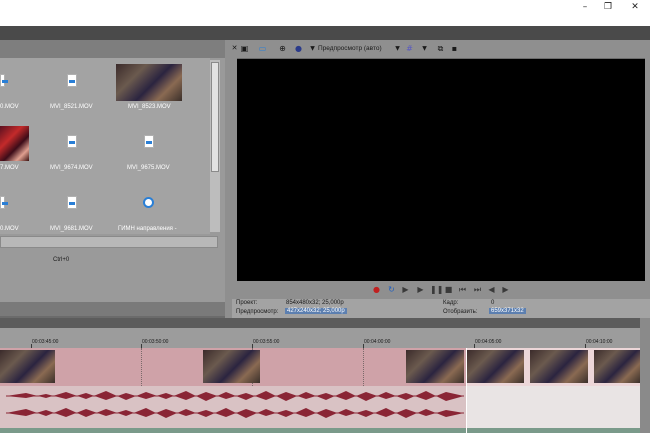 This screenshot has width=650, height=433. What do you see at coordinates (460, 312) in the screenshot?
I see `display-label: Отобразить:` at bounding box center [460, 312].